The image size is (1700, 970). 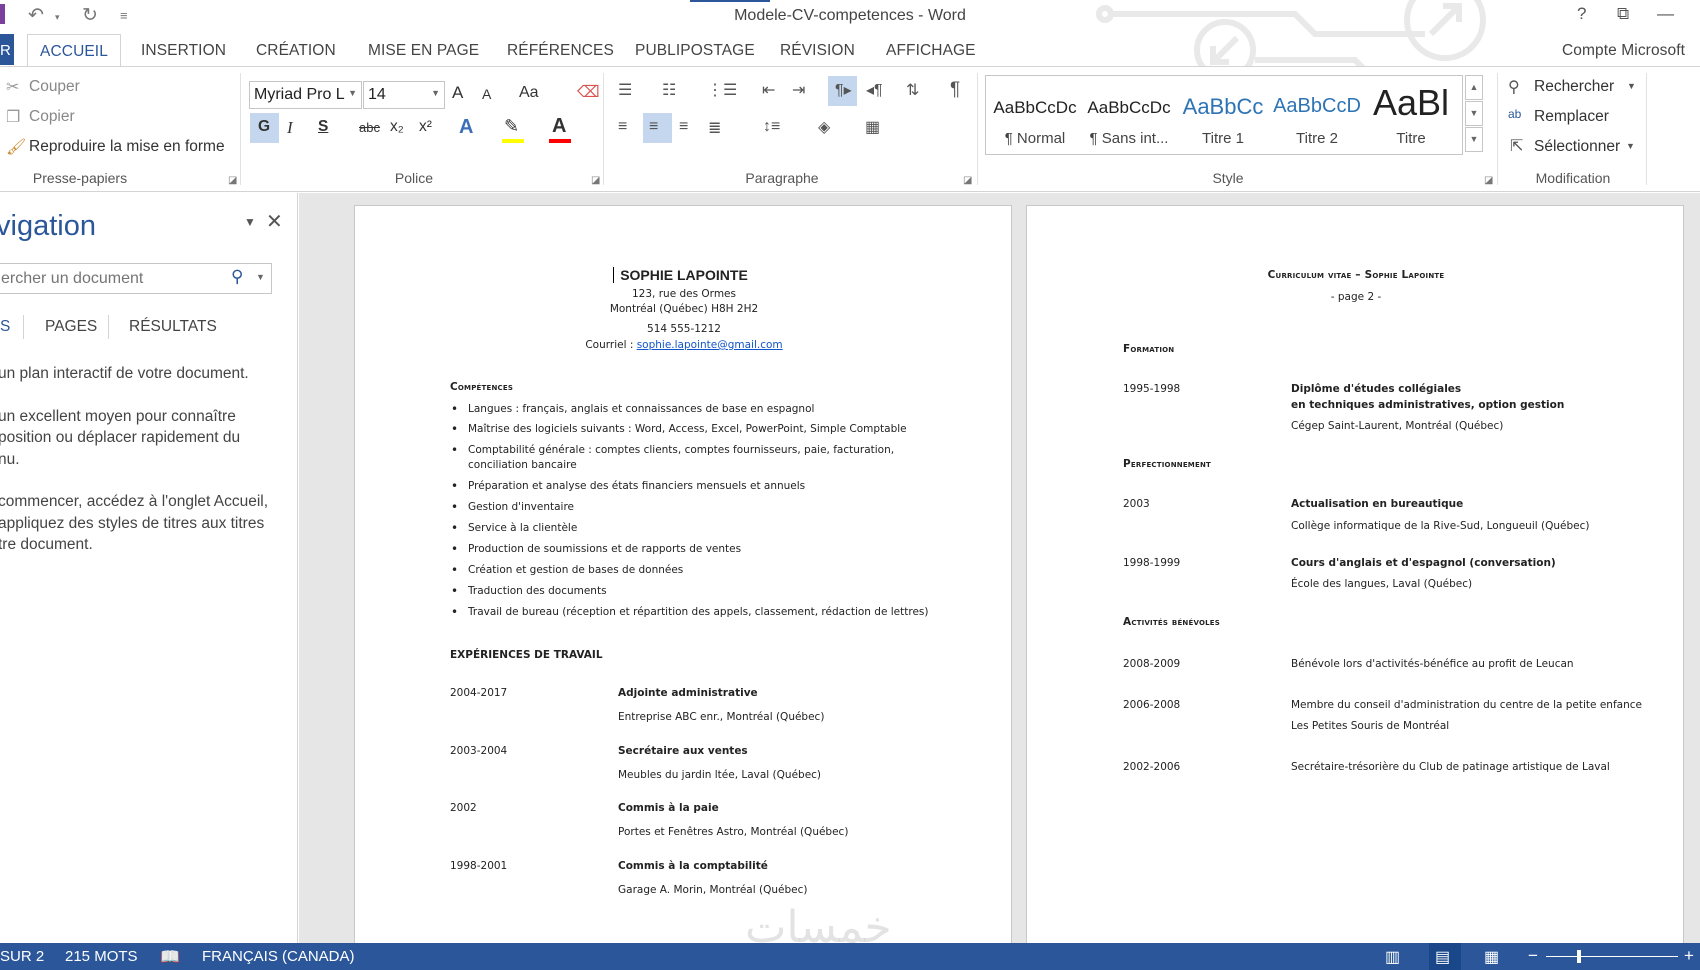 I want to click on multilevel-list-icon: ⋮☰, so click(x=722, y=90).